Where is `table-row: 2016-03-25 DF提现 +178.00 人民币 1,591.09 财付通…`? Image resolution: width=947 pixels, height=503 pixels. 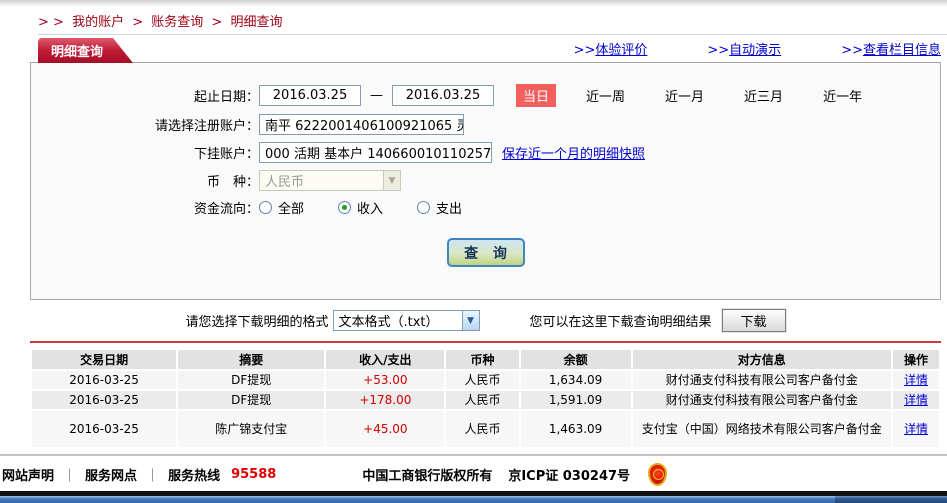
table-row: 2016-03-25 DF提现 +178.00 人民币 1,591.09 财付通… is located at coordinates (485, 400).